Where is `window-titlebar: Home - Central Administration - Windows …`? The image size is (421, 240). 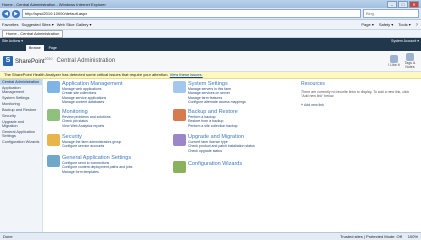
window-titlebar: Home - Central Administration - Windows … is located at coordinates (210, 4).